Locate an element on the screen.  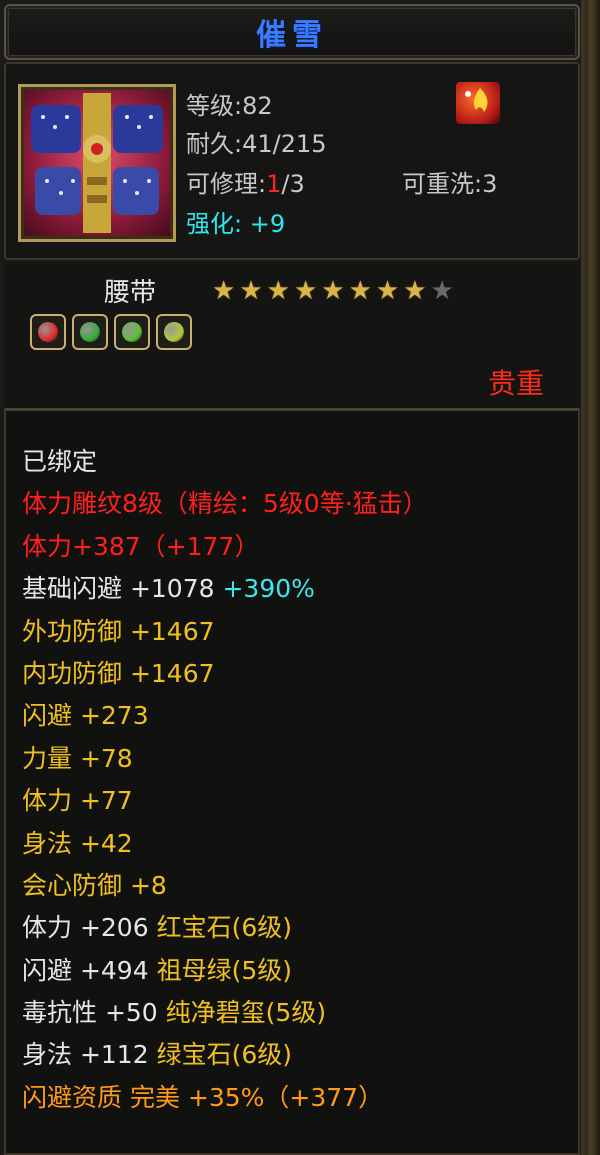
gem-slots is located at coordinates (111, 332).